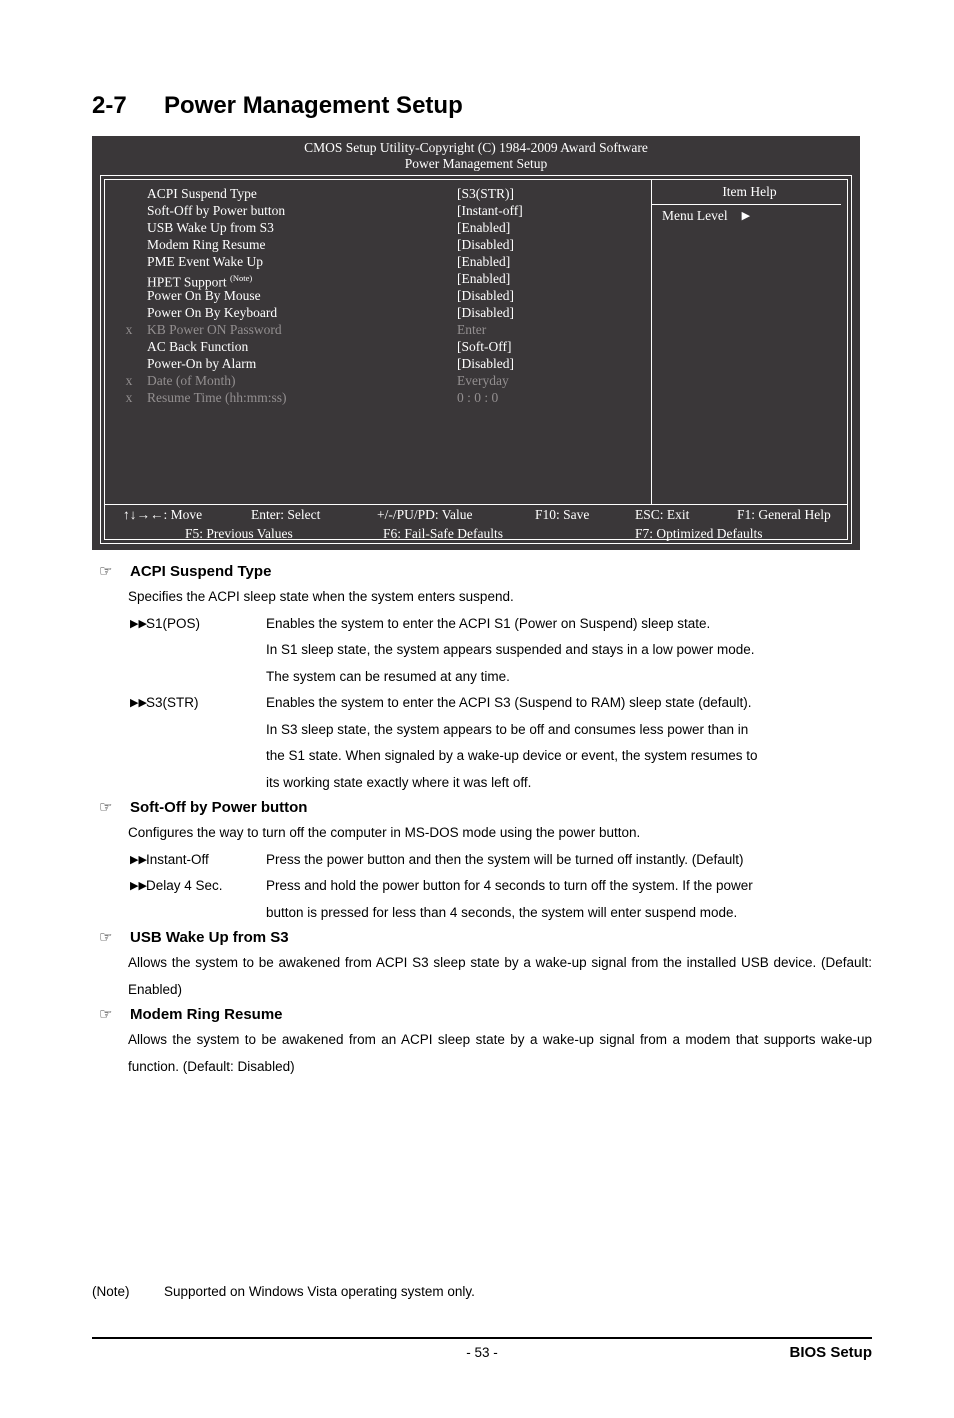 This screenshot has width=954, height=1418. Describe the element at coordinates (381, 329) in the screenshot. I see `bios-setting-row: x KB Power ON Password Enter` at that location.